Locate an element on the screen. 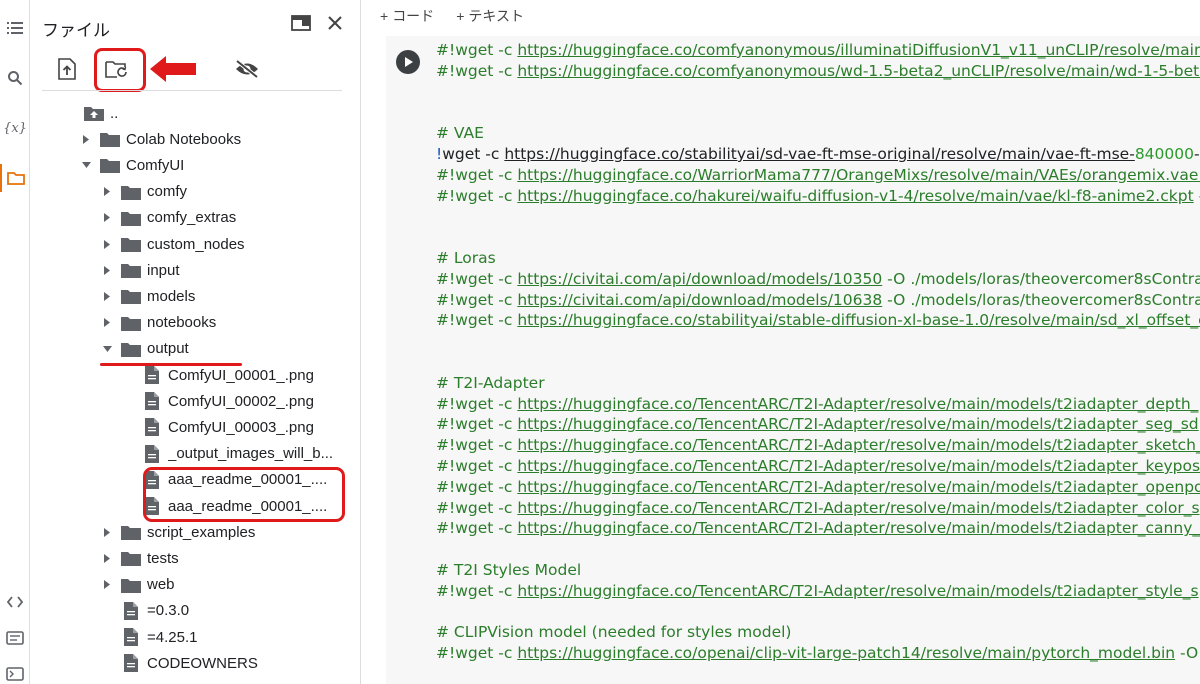  code-prefix: # Loras is located at coordinates (466, 258).